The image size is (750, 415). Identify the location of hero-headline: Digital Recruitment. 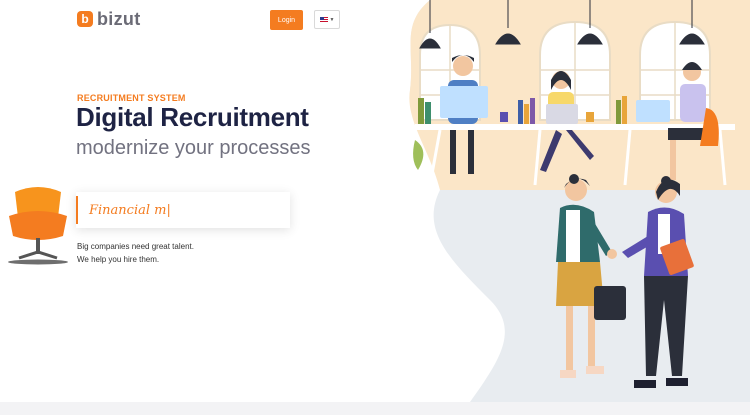
(192, 117).